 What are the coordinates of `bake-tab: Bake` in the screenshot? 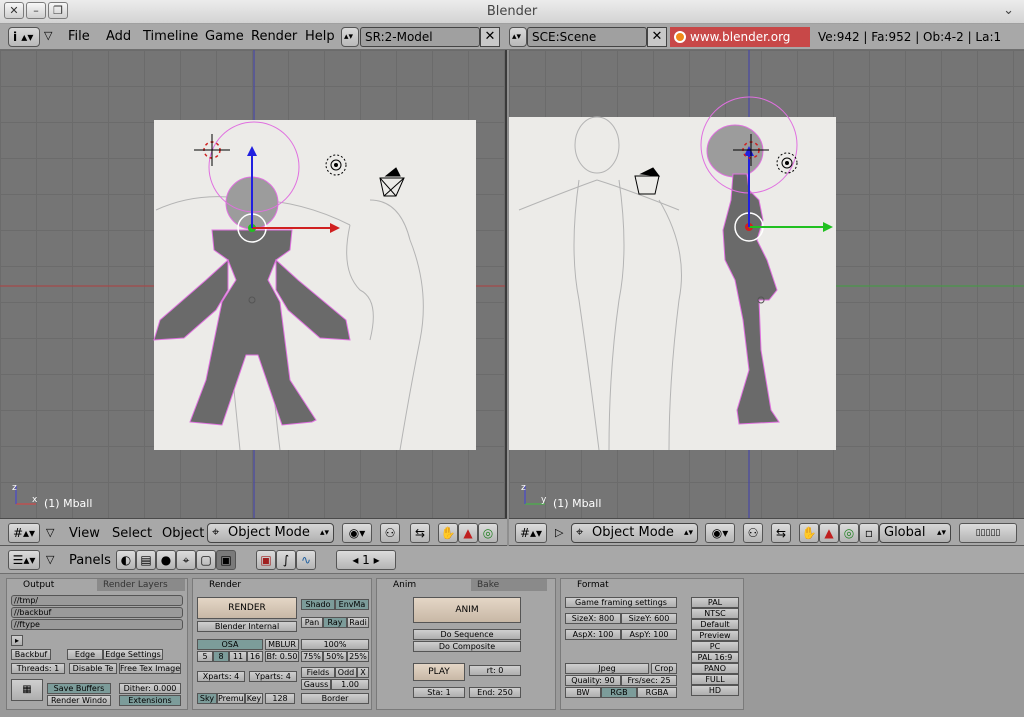 It's located at (509, 585).